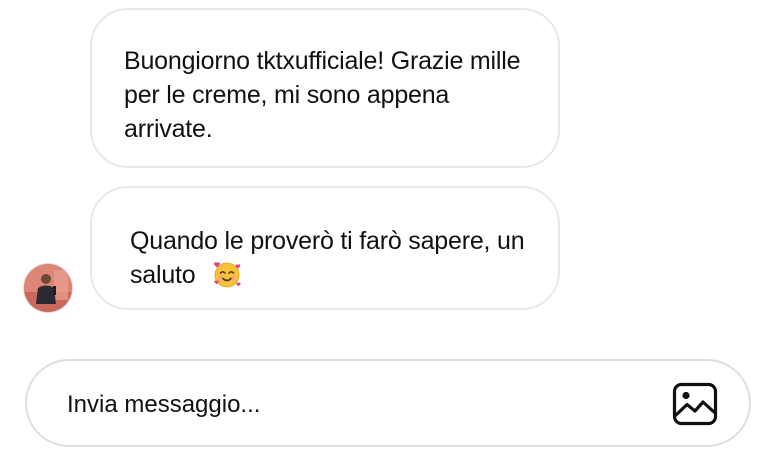 The image size is (760, 464). I want to click on smiling-face-with-hearts-icon, so click(227, 274).